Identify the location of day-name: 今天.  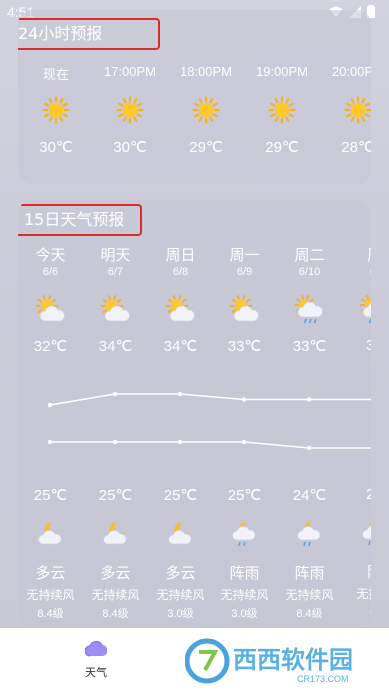
(50, 255).